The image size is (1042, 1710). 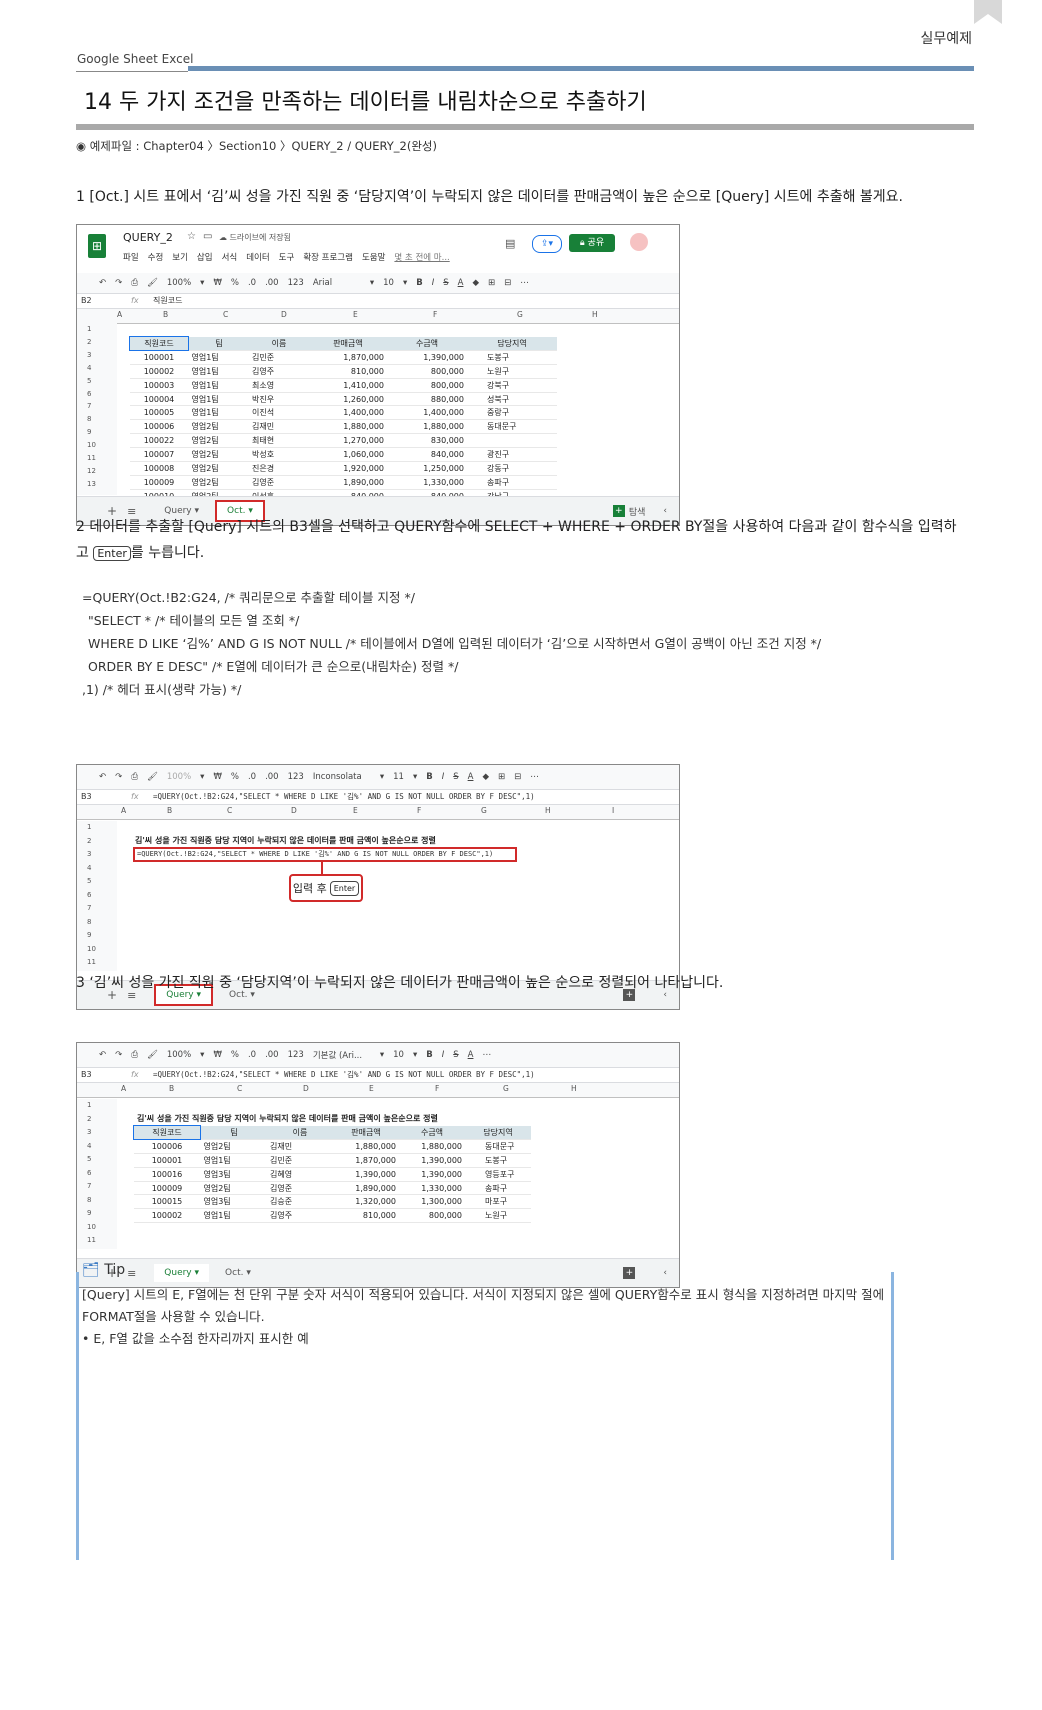 I want to click on table-cell: 박진우, so click(x=279, y=399).